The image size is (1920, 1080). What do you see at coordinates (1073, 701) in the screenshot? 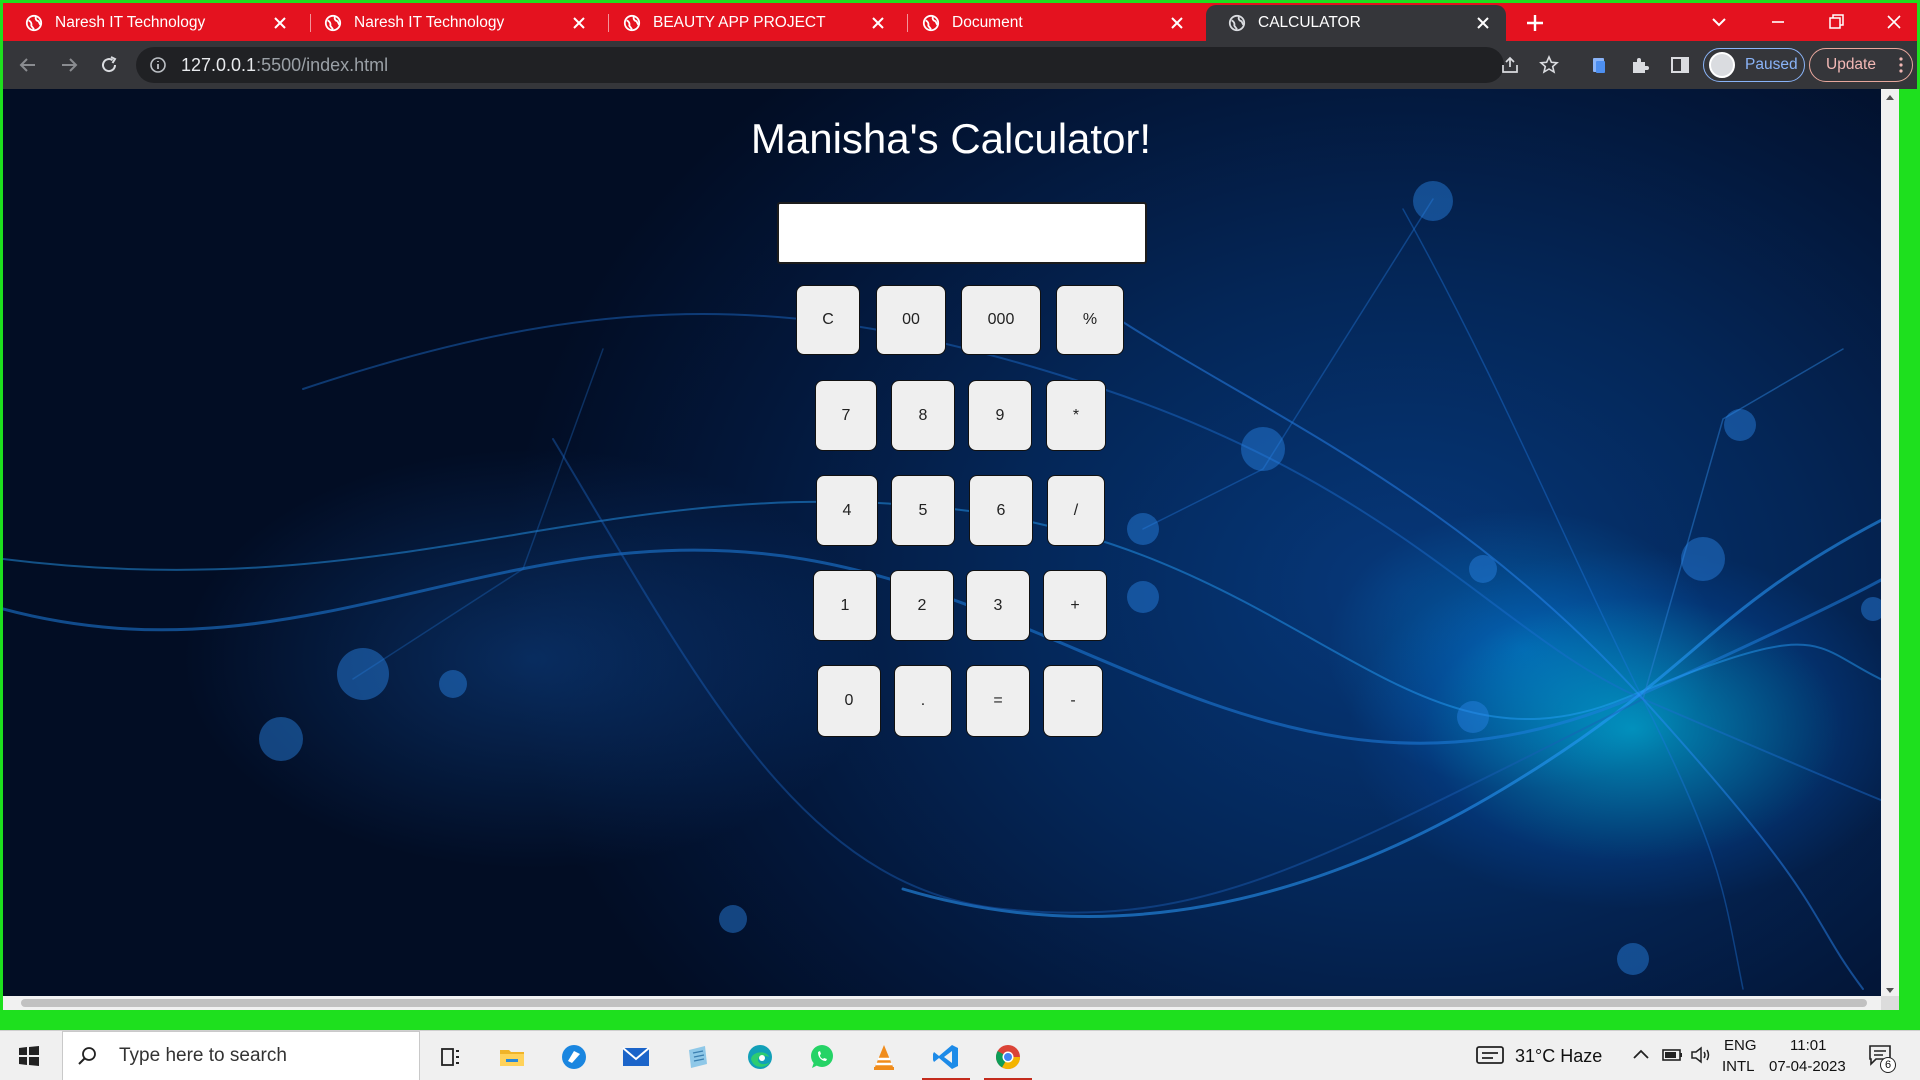
I see `key-minus: -` at bounding box center [1073, 701].